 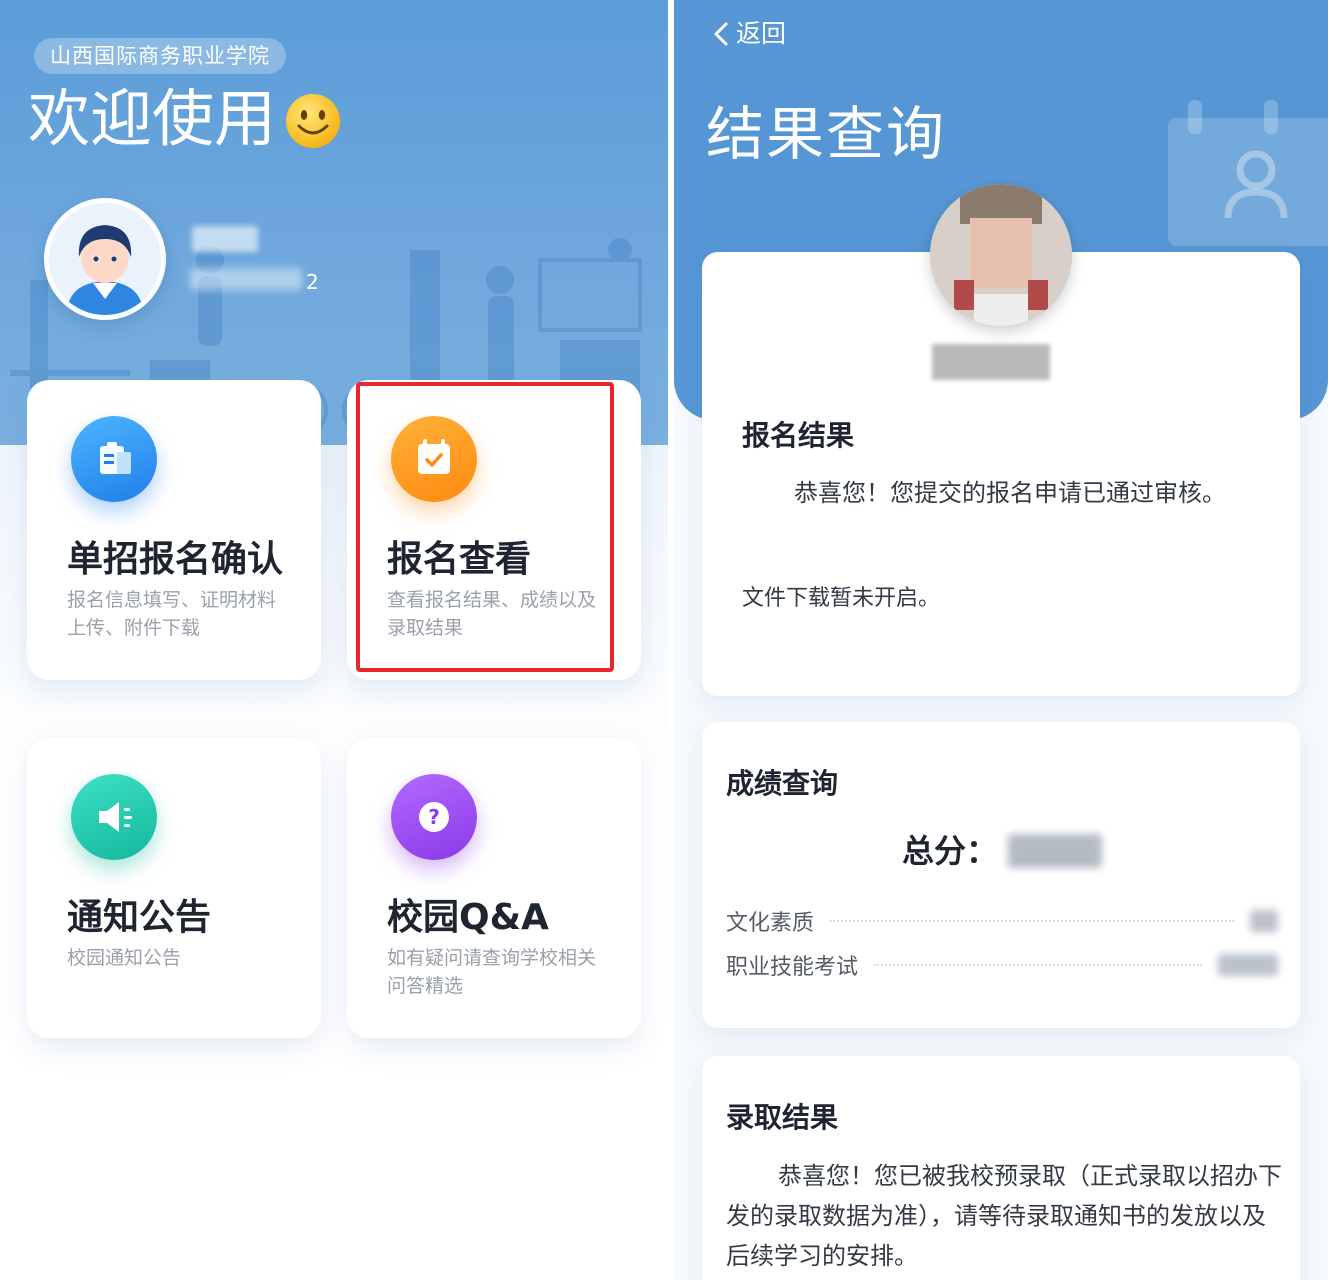 I want to click on student-photo-redacted, so click(x=1001, y=255).